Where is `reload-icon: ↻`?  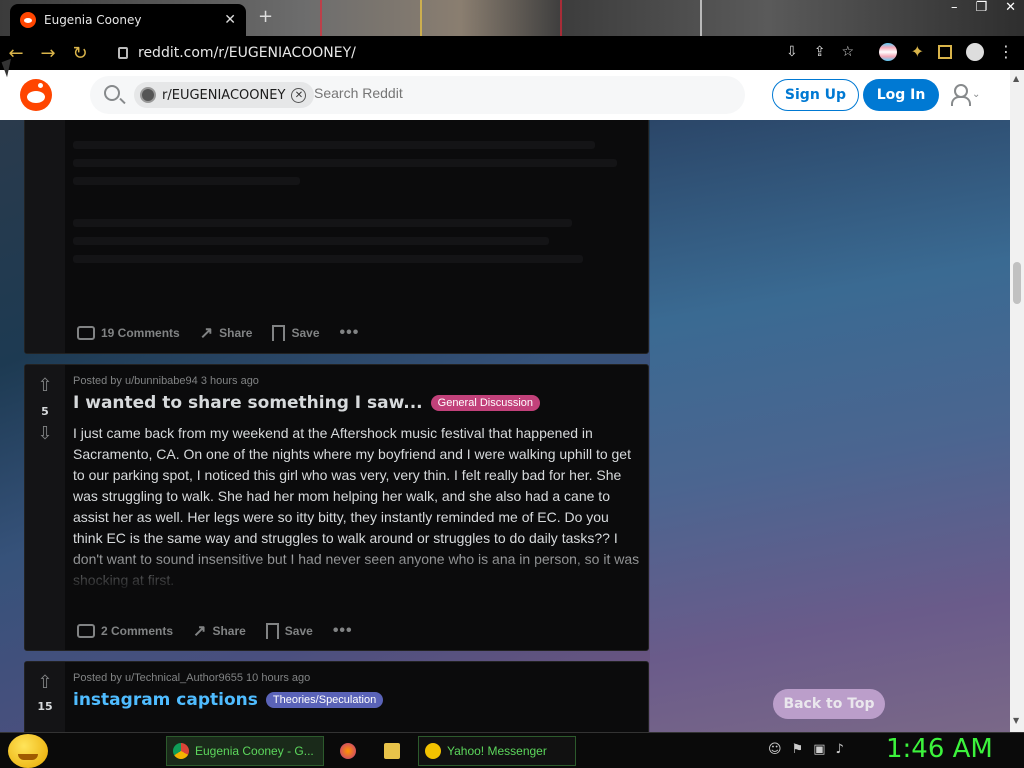
reload-icon: ↻ is located at coordinates (80, 53).